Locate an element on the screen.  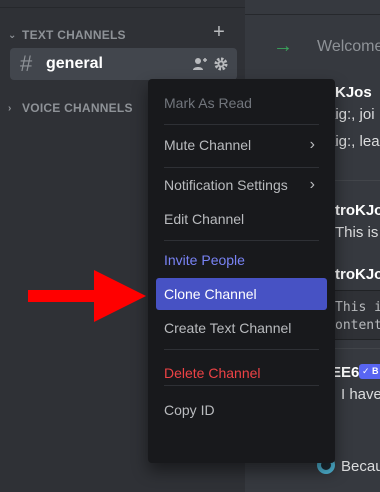
menu-item-mute-channel: Mute Channel › is located at coordinates (241, 145).